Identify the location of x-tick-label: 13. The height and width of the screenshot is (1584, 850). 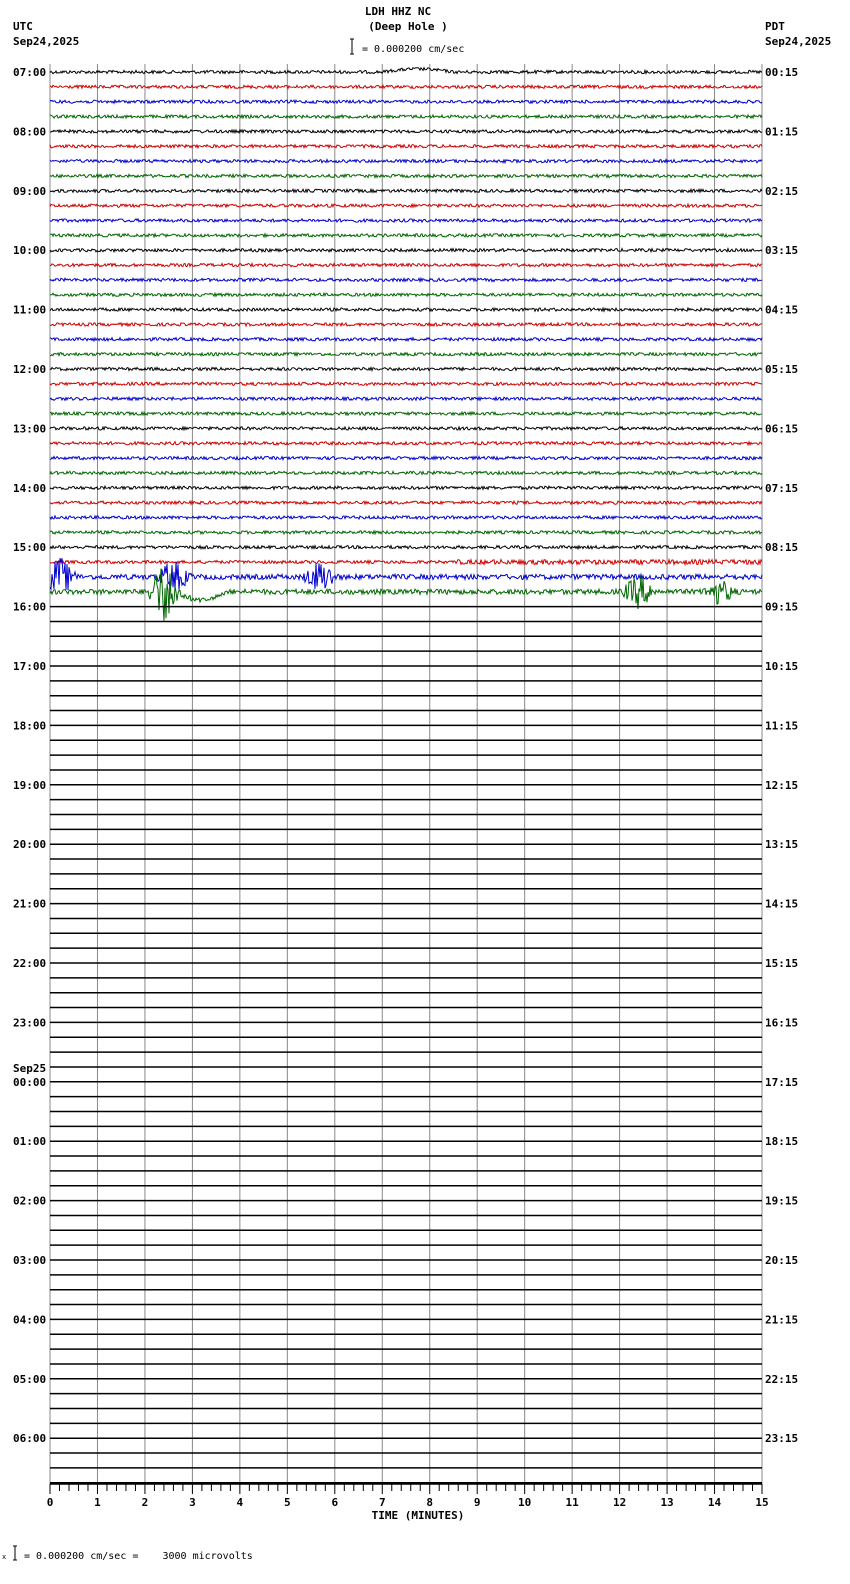
(666, 1502).